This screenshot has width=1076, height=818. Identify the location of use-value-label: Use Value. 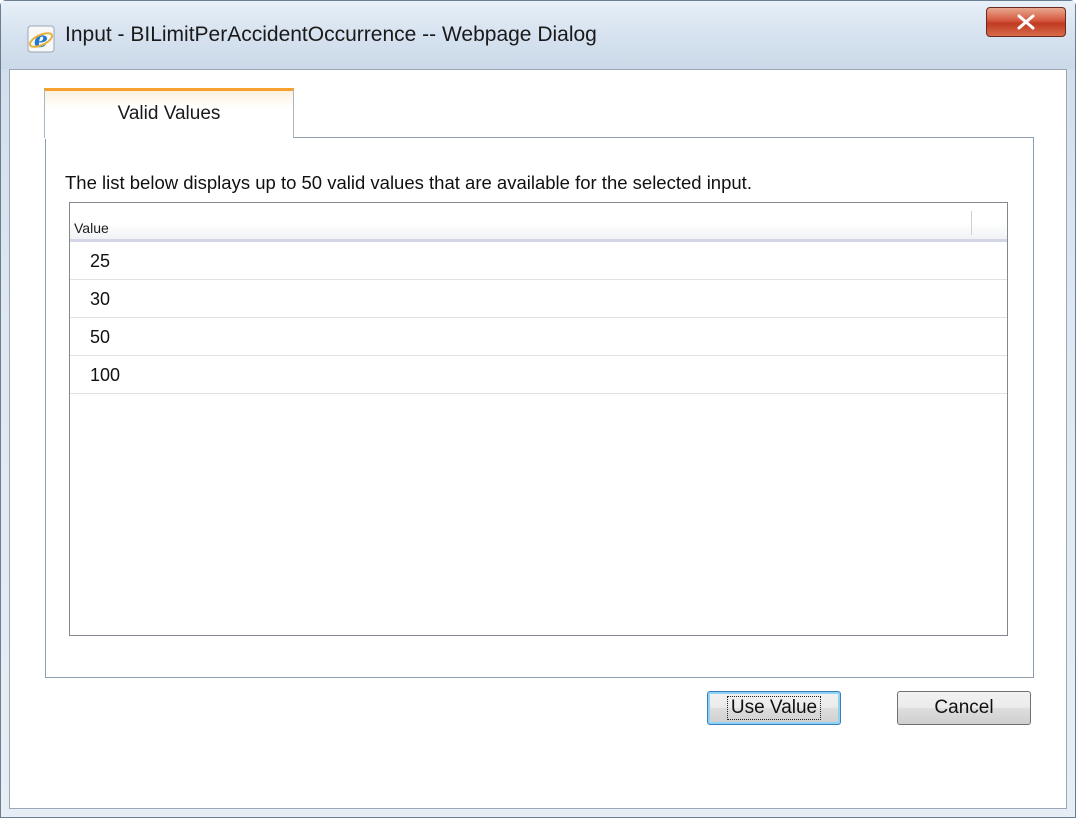
(774, 708).